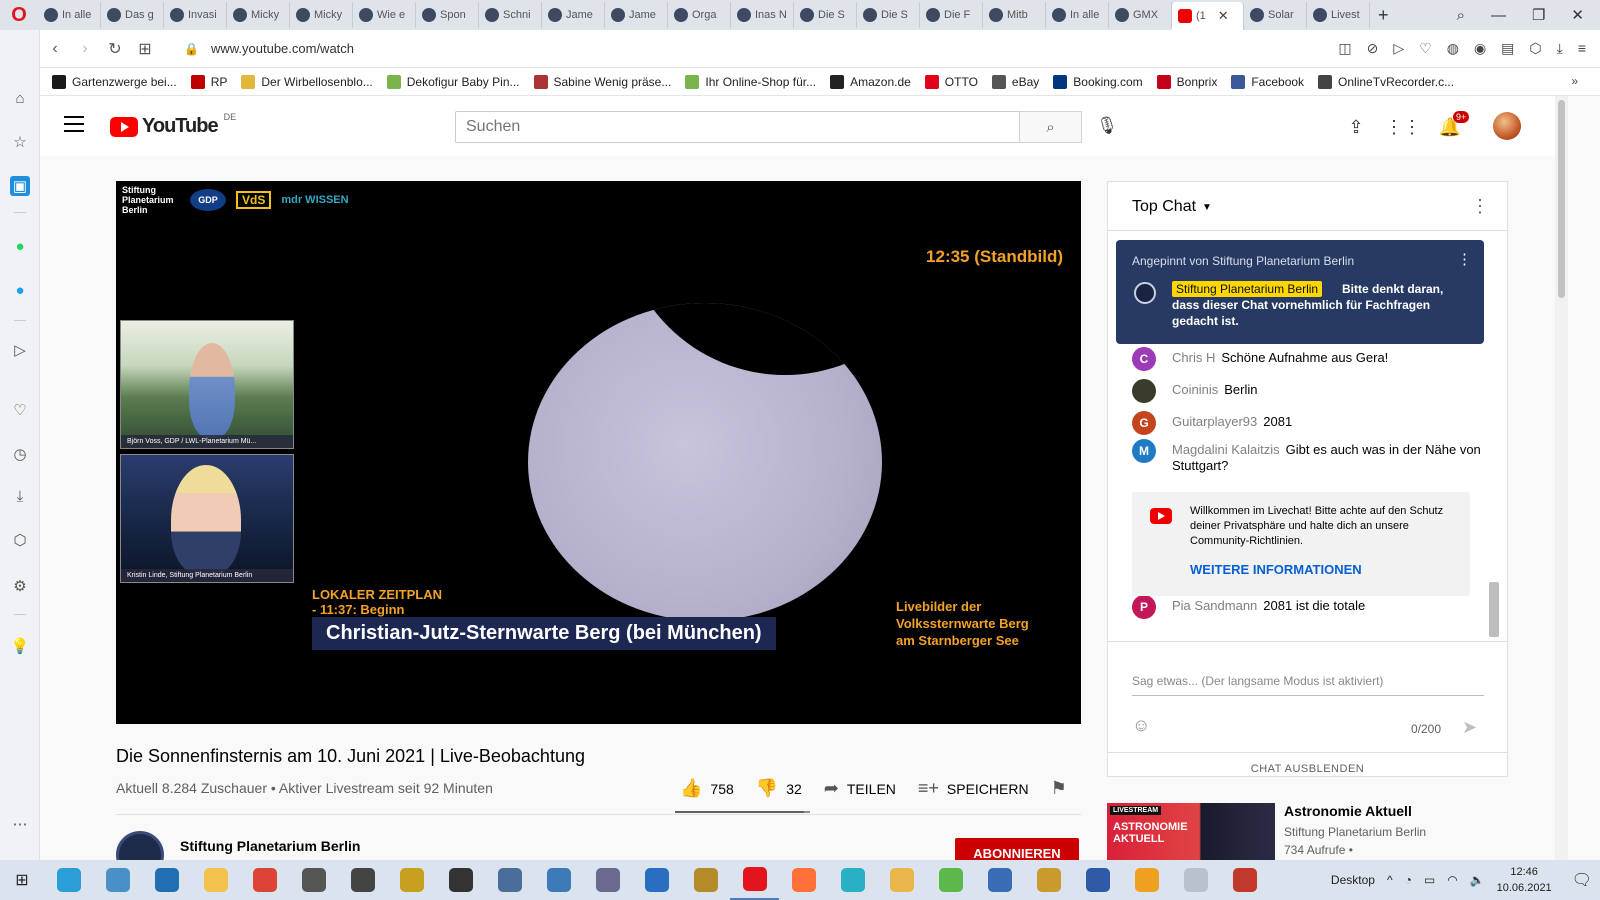 The image size is (1600, 900). Describe the element at coordinates (20, 186) in the screenshot. I see `workspace-icon: ▣` at that location.